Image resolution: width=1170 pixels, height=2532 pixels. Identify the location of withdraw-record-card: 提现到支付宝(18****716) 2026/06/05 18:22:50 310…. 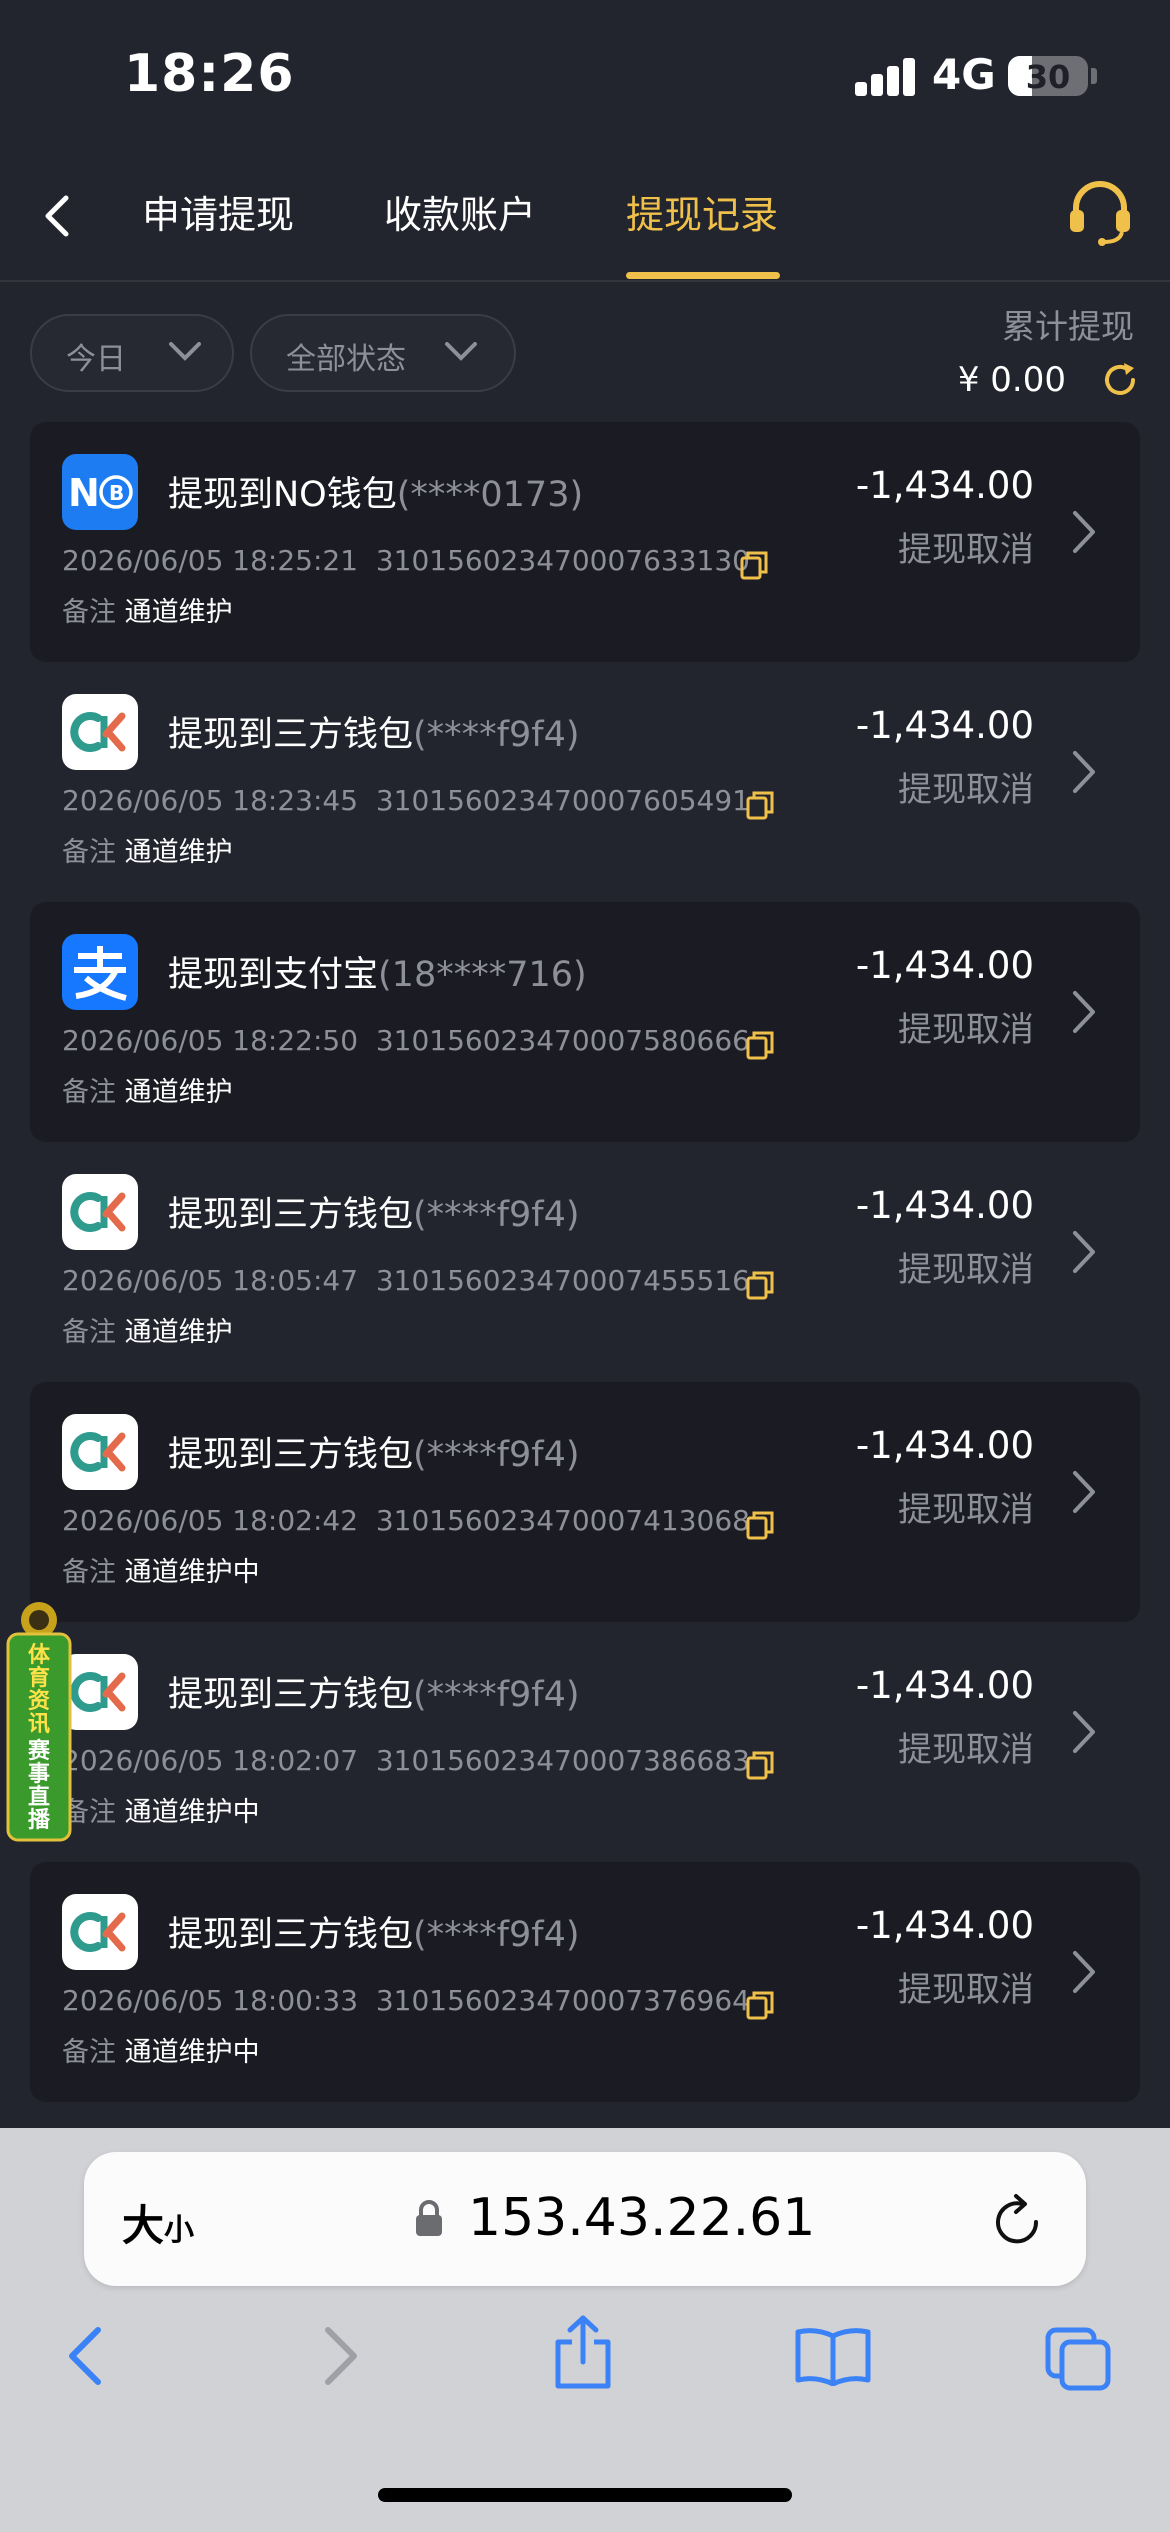
(585, 1022).